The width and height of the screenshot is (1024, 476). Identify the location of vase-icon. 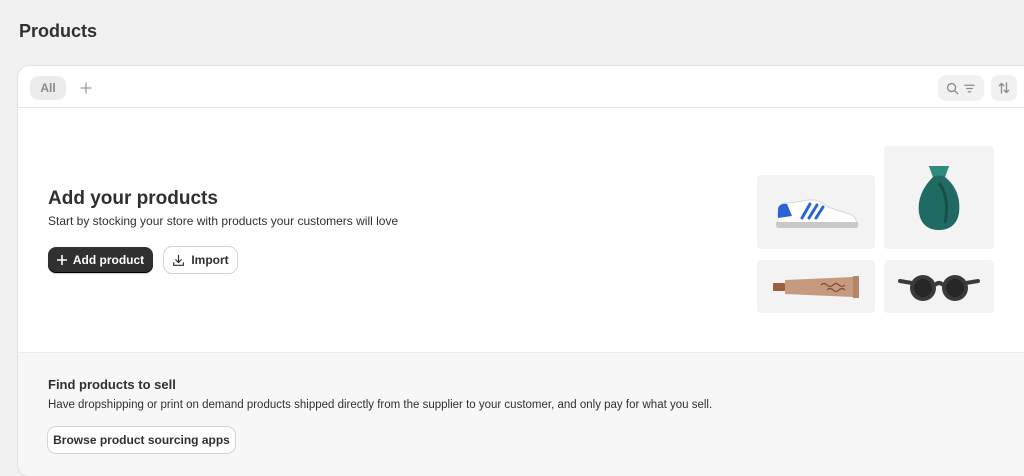
(939, 197).